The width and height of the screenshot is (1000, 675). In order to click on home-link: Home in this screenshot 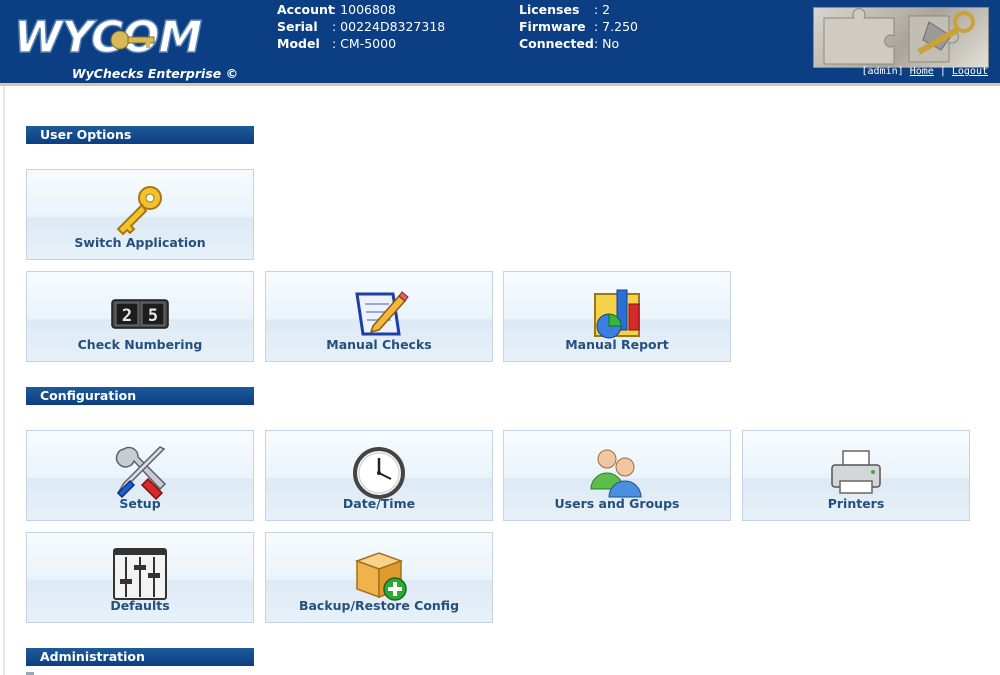, I will do `click(922, 71)`.